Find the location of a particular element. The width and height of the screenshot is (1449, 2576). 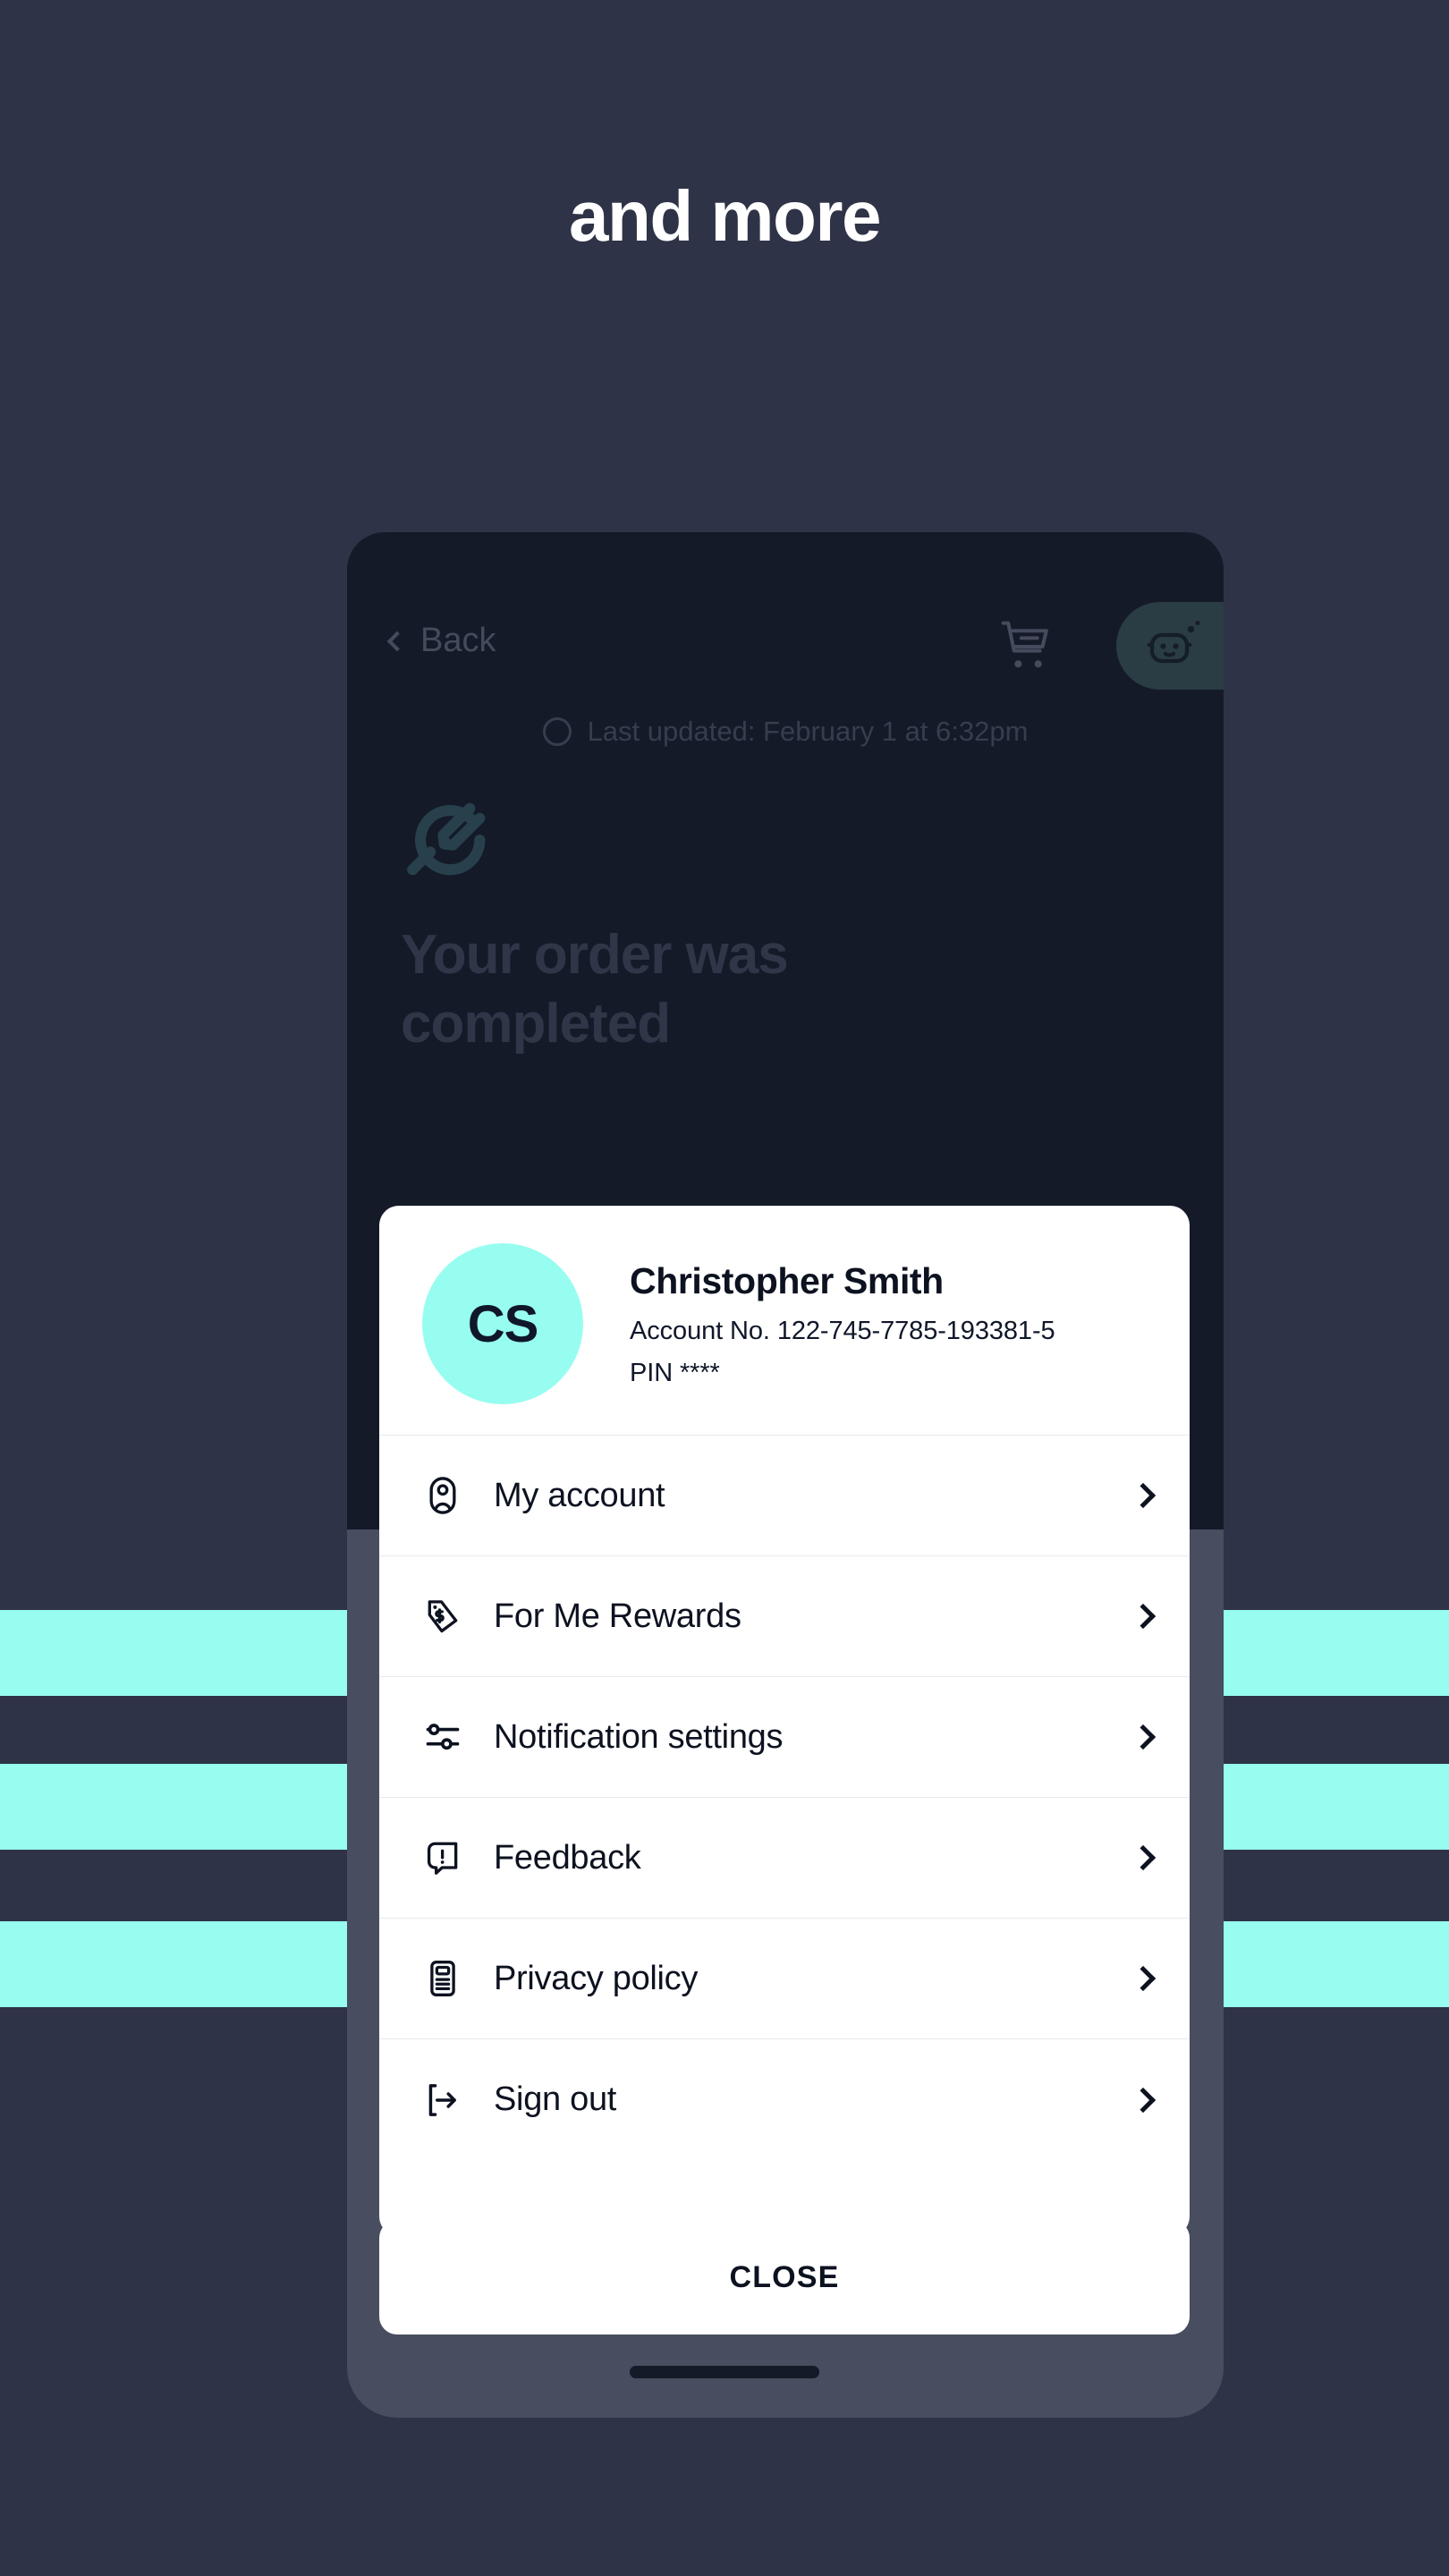

menu-item-label: For Me Rewards is located at coordinates (617, 1616).